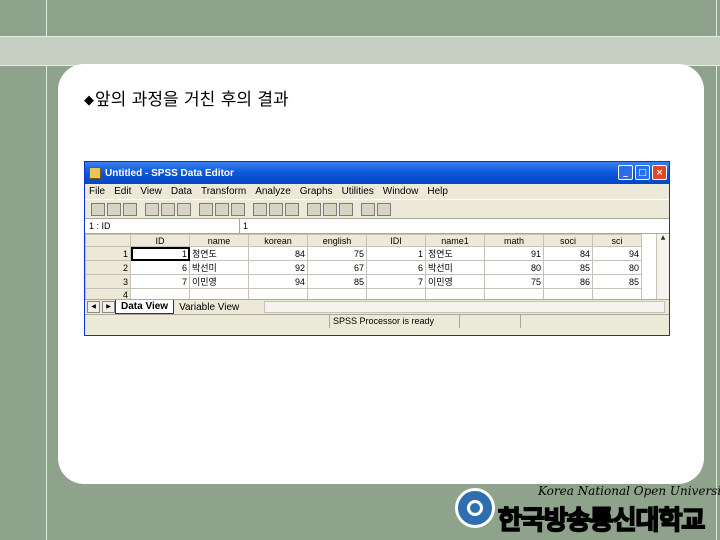  I want to click on horizontal-scrollbar, so click(464, 307).